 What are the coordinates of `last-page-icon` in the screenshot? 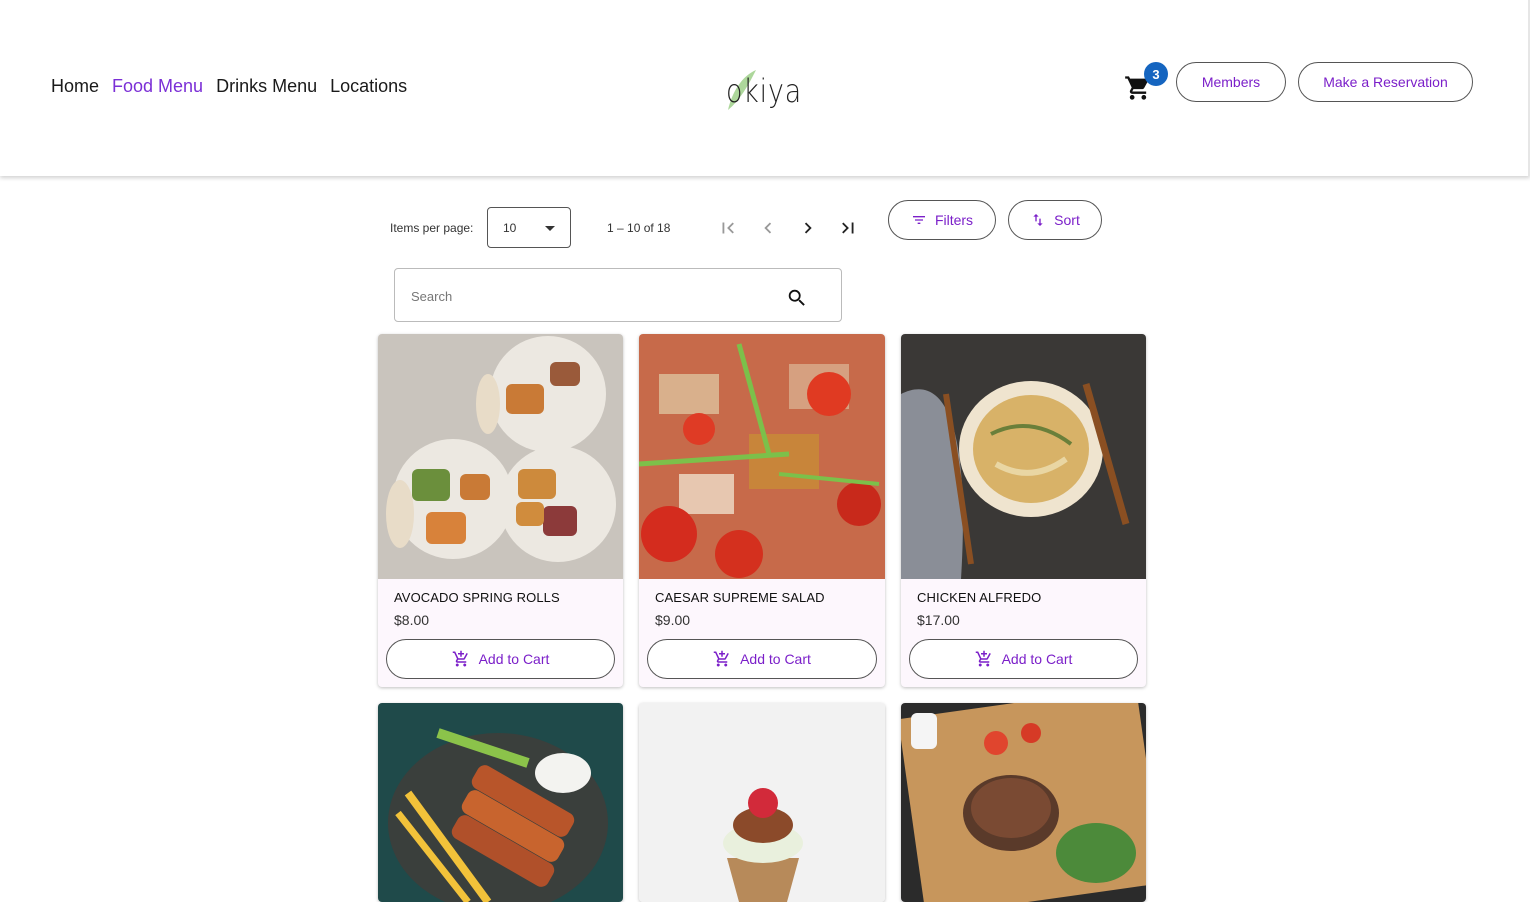 It's located at (848, 228).